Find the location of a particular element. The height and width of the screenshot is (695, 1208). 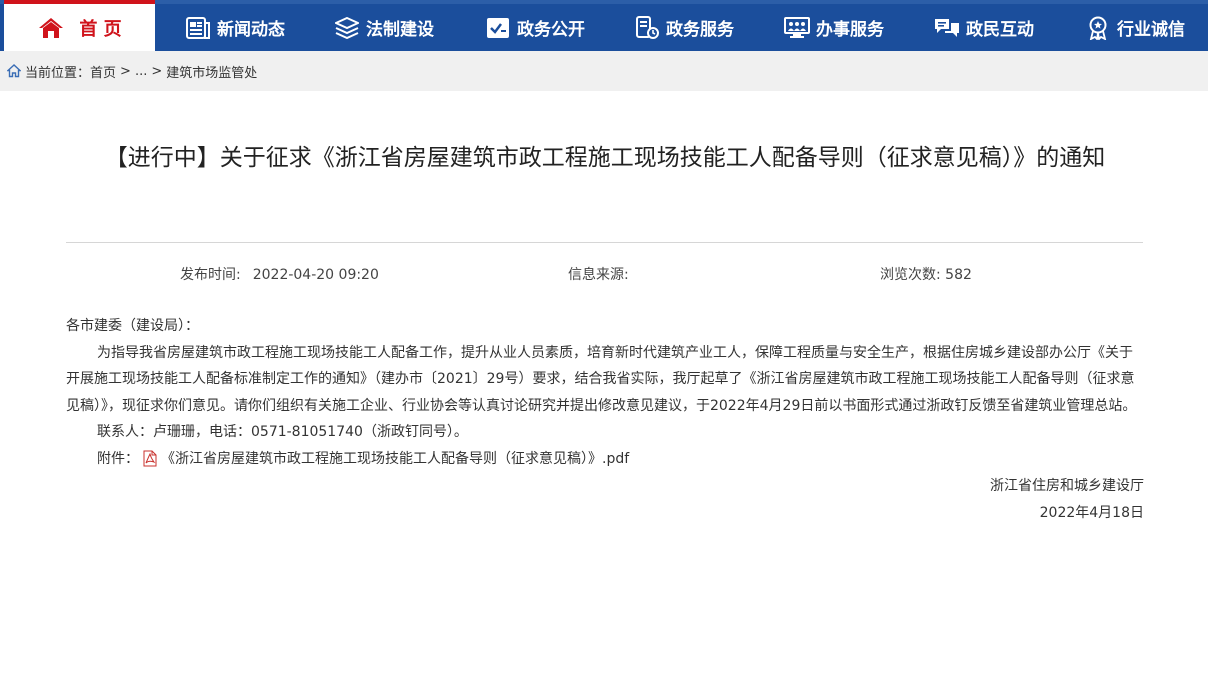

breadcrumb: 当前位置： 首页 > ... > 建筑市场监管处 is located at coordinates (604, 71).